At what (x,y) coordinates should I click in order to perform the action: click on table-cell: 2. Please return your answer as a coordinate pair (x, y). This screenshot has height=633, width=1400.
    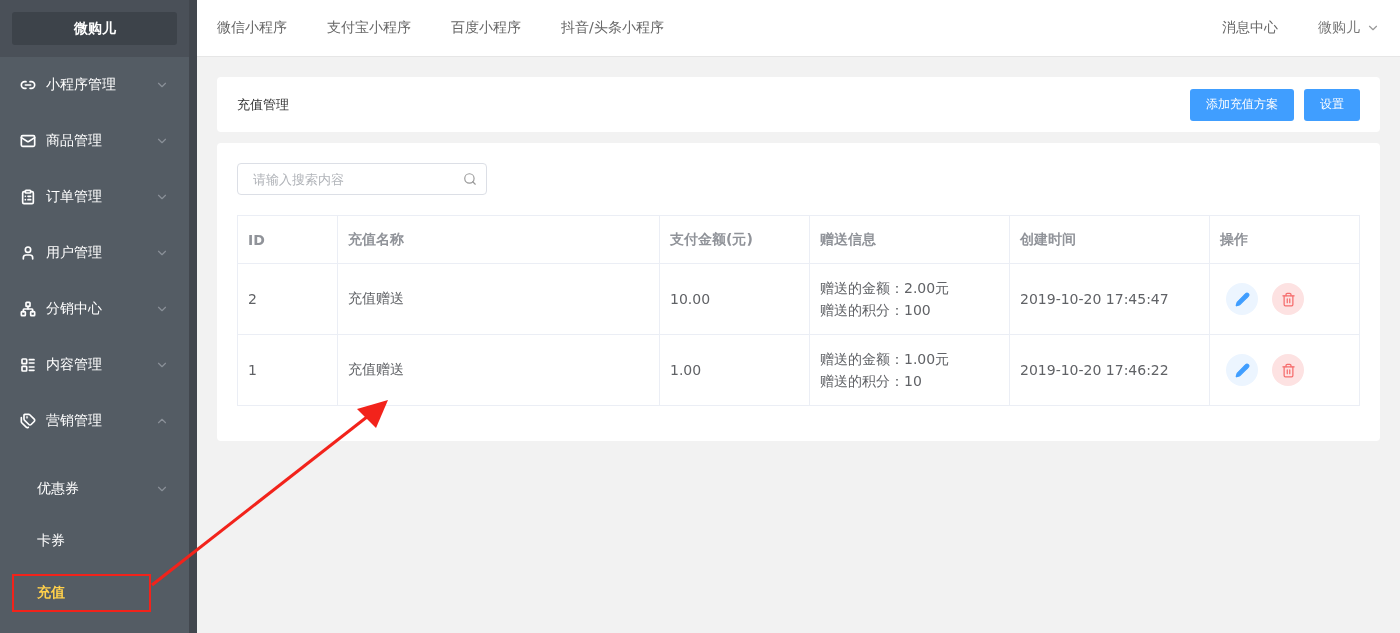
    Looking at the image, I should click on (287, 299).